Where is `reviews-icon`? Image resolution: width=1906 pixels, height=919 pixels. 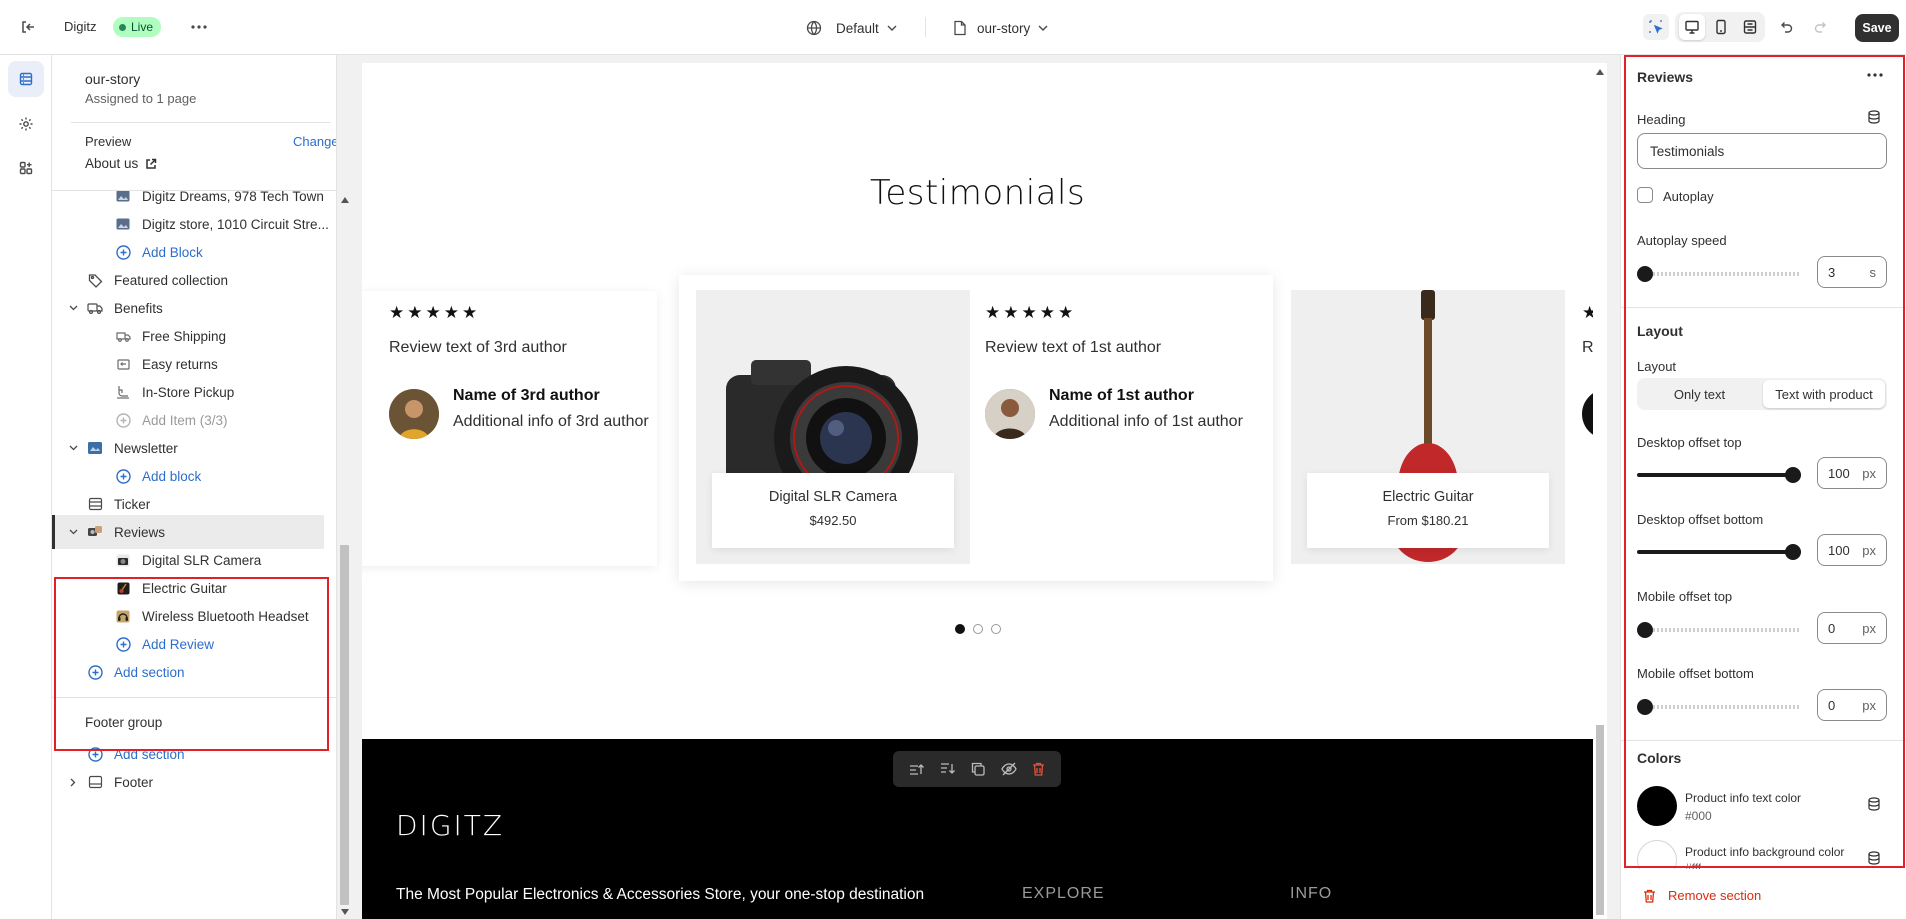
reviews-icon is located at coordinates (95, 532).